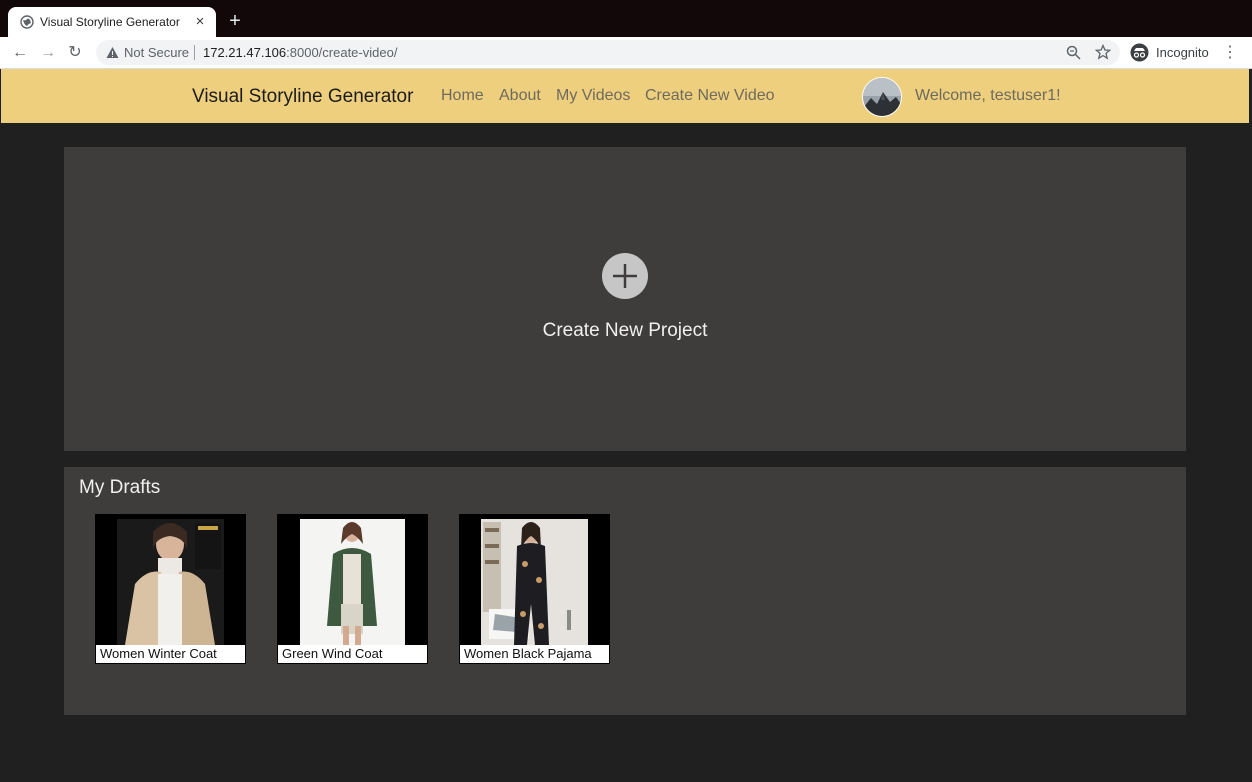 The height and width of the screenshot is (782, 1252). Describe the element at coordinates (625, 331) in the screenshot. I see `create-project-label: Create New Project` at that location.